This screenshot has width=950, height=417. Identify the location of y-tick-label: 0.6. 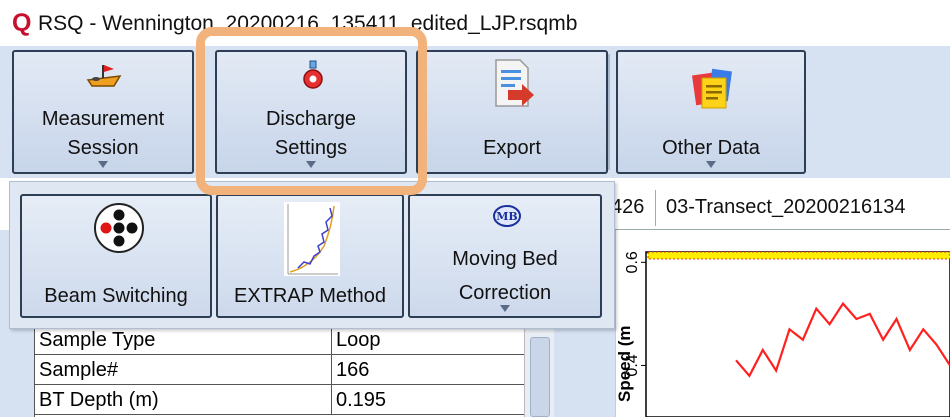
(632, 262).